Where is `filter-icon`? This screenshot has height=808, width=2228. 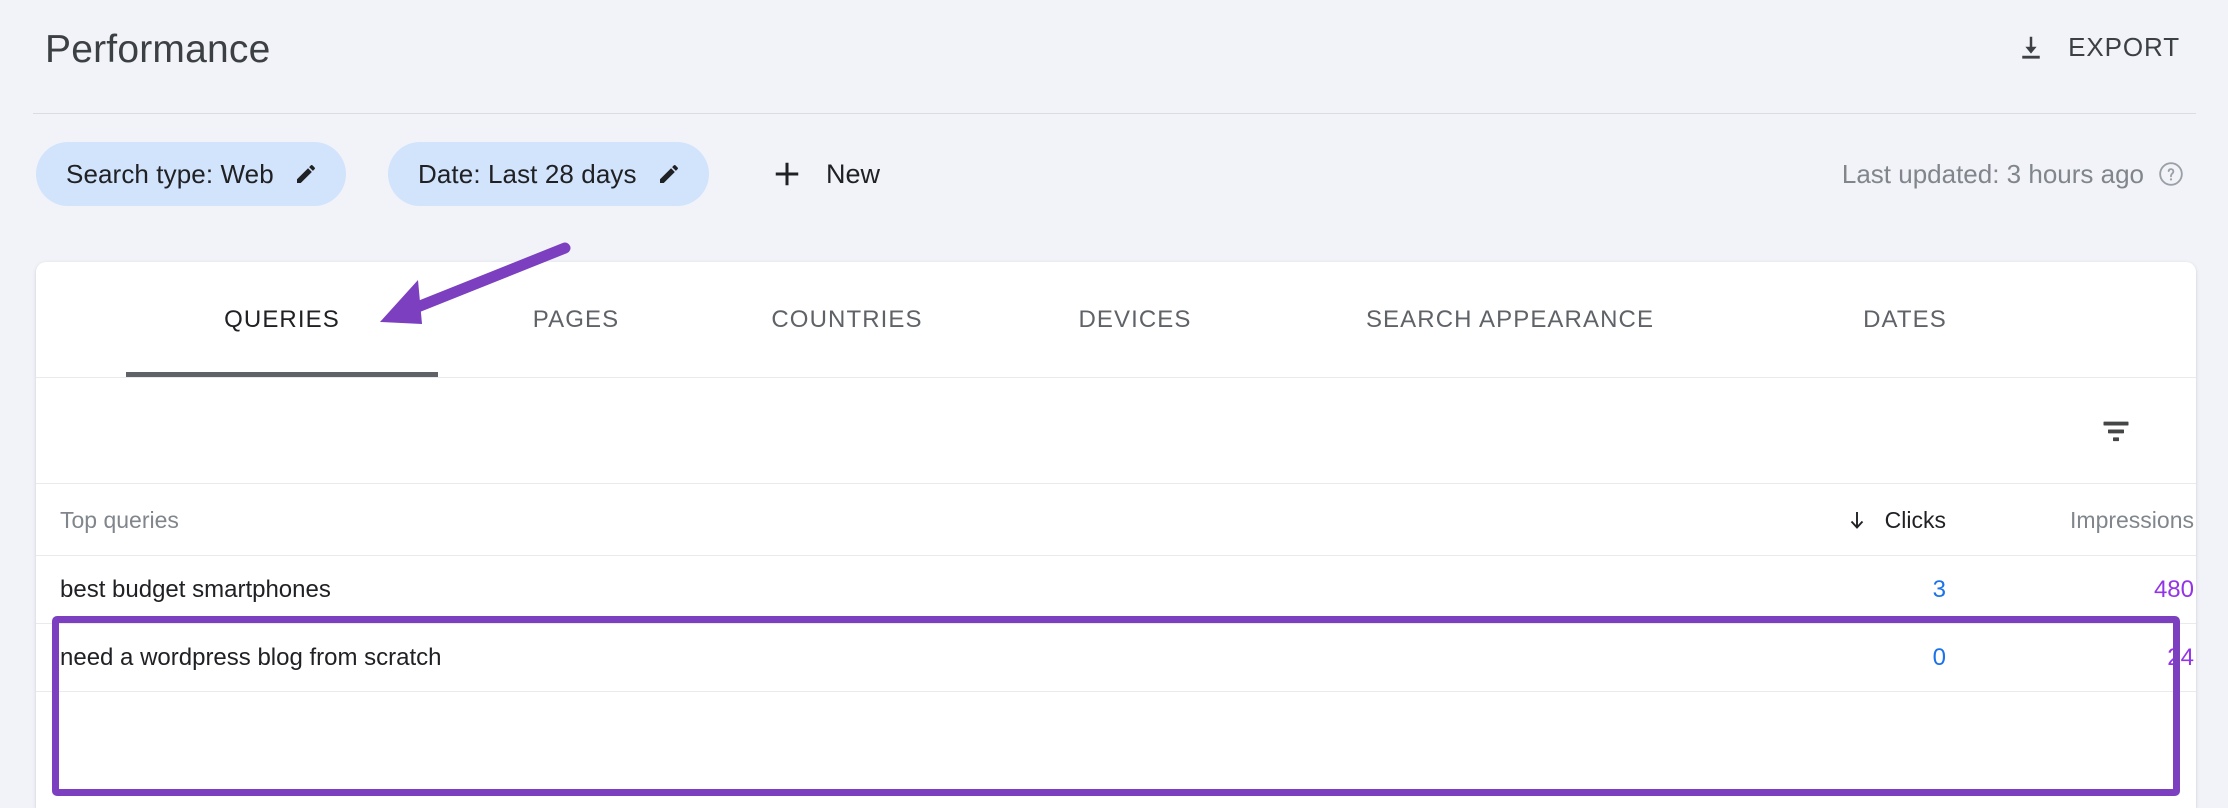 filter-icon is located at coordinates (2116, 431).